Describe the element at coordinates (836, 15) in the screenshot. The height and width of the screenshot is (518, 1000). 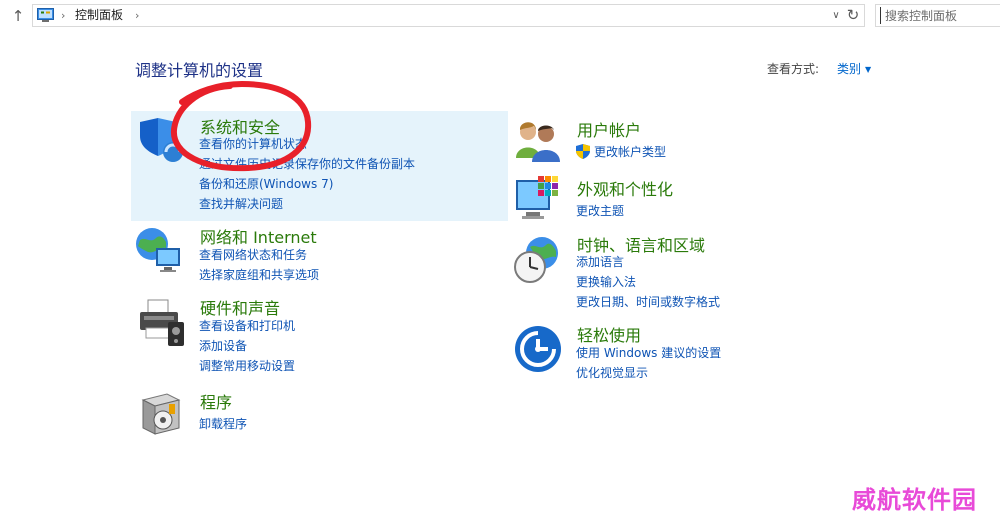
I see `chevron-down-icon: ∨` at that location.